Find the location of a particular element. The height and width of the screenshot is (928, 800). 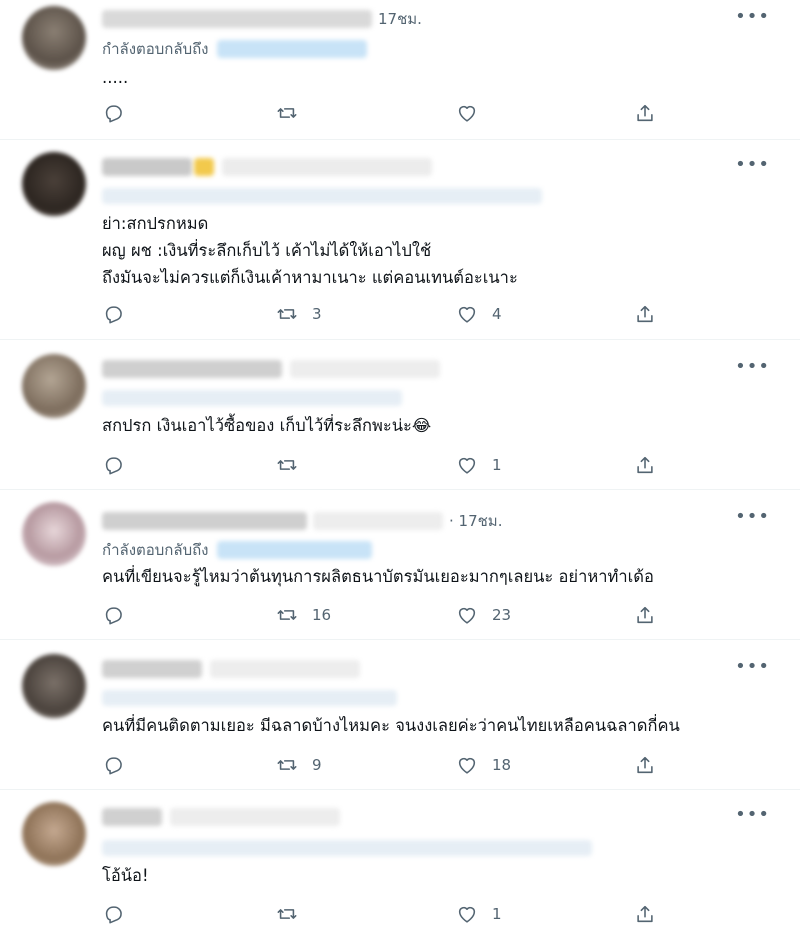

like-button is located at coordinates (467, 113).